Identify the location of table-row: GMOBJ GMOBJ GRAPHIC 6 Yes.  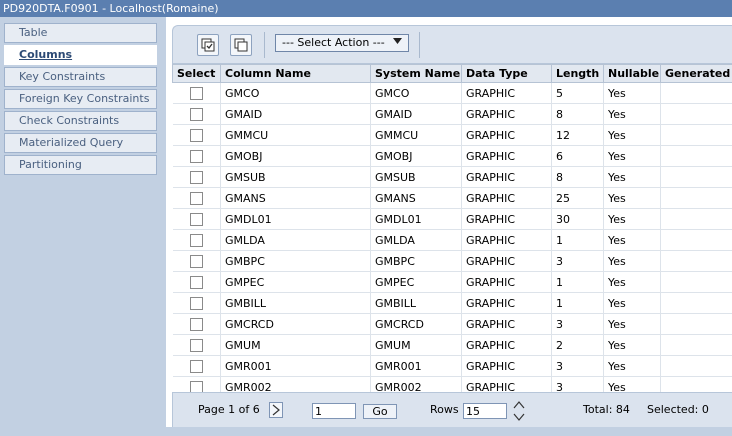
(452, 156).